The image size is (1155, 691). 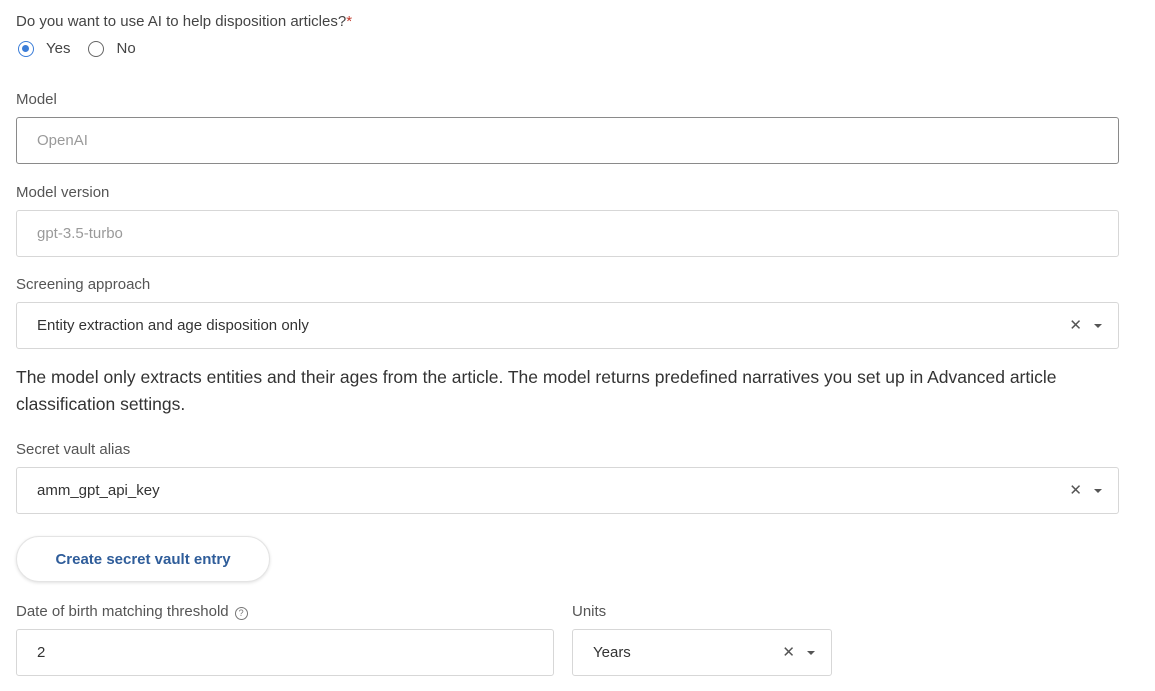 I want to click on help-circle-icon: ?, so click(x=241, y=613).